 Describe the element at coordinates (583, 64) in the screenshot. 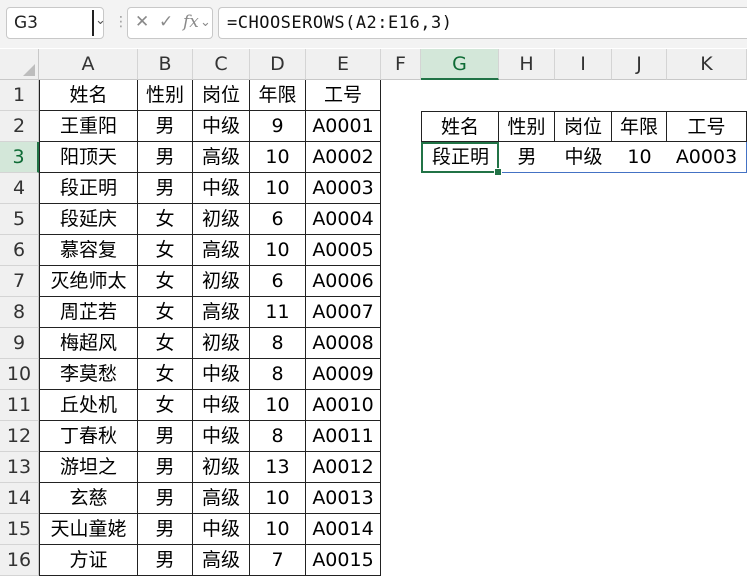

I see `column-header-i: I` at that location.